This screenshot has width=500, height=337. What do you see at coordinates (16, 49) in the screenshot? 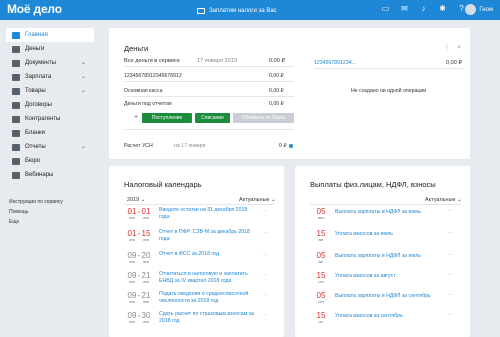
I see `money-icon` at bounding box center [16, 49].